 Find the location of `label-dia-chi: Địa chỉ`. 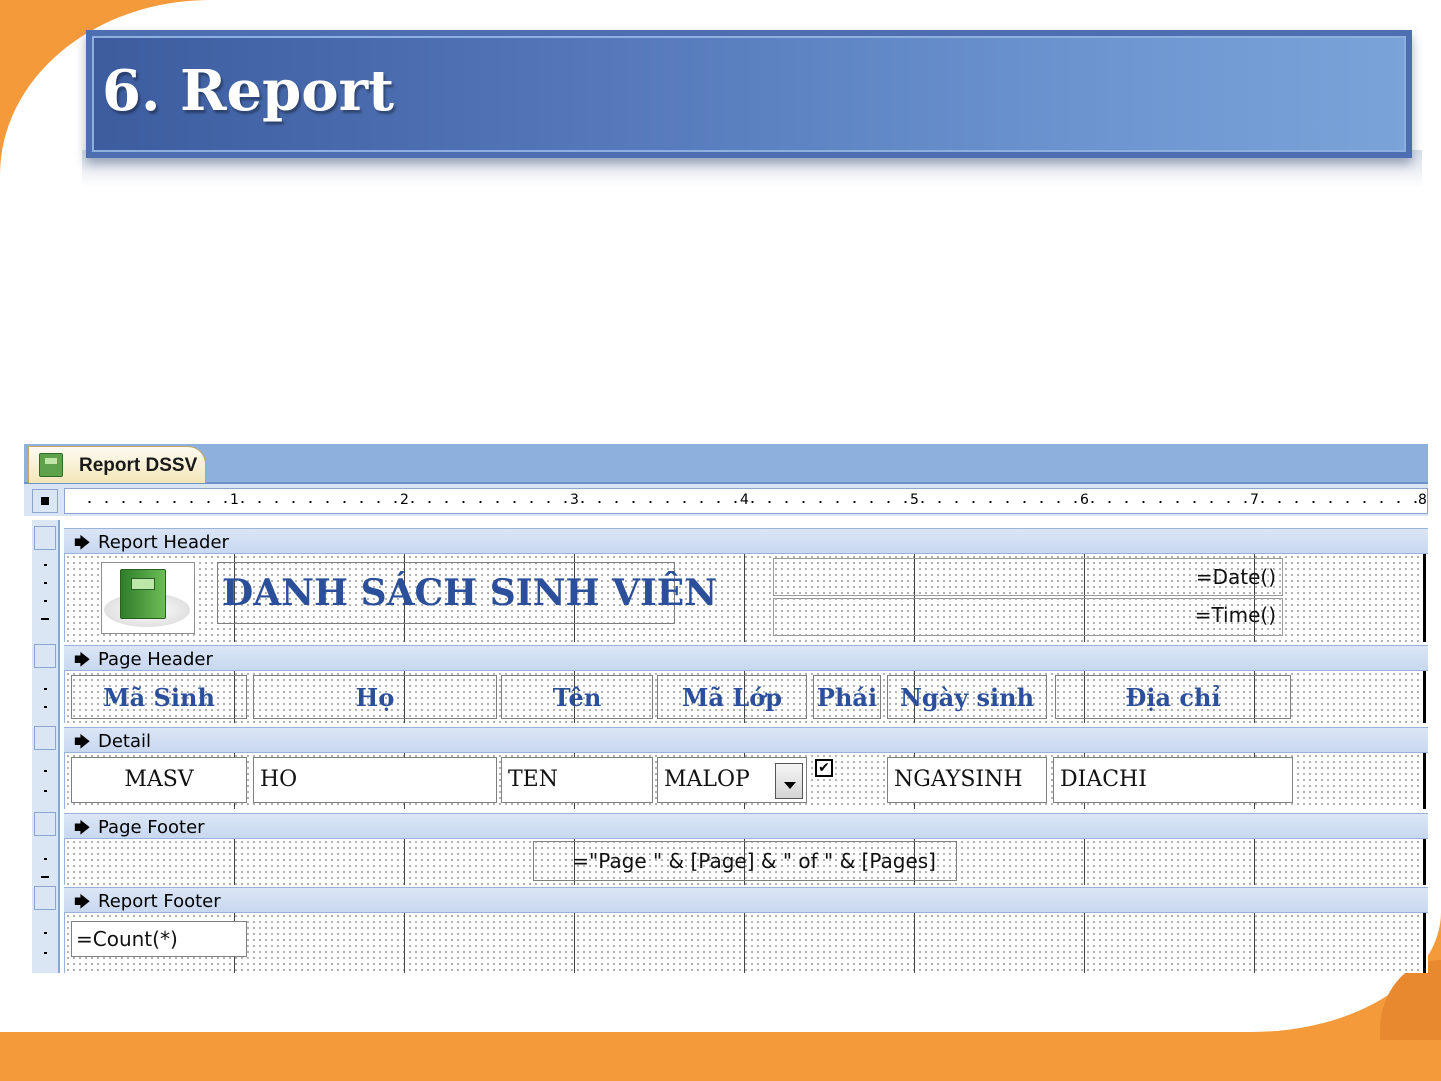

label-dia-chi: Địa chỉ is located at coordinates (1173, 697).